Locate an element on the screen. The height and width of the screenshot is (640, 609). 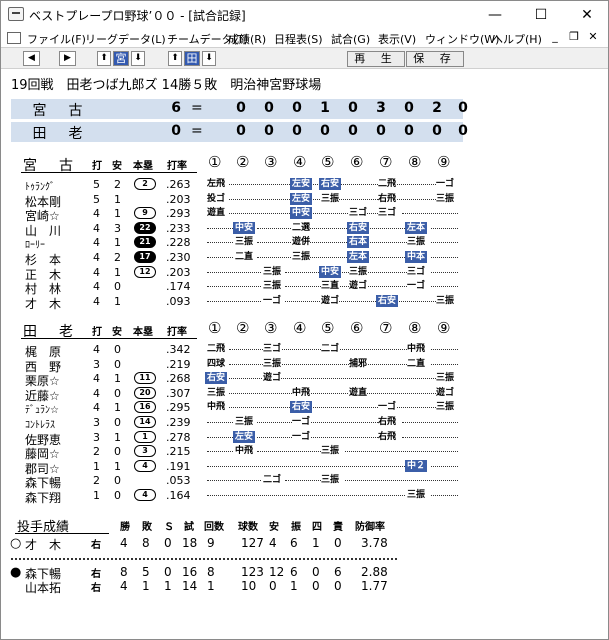
batter-row: ﾄｩﾗﾝｸﾞ 5 2 2 .263 左飛 左安 右安 二飛 一ゴ is located at coordinates (304, 185).